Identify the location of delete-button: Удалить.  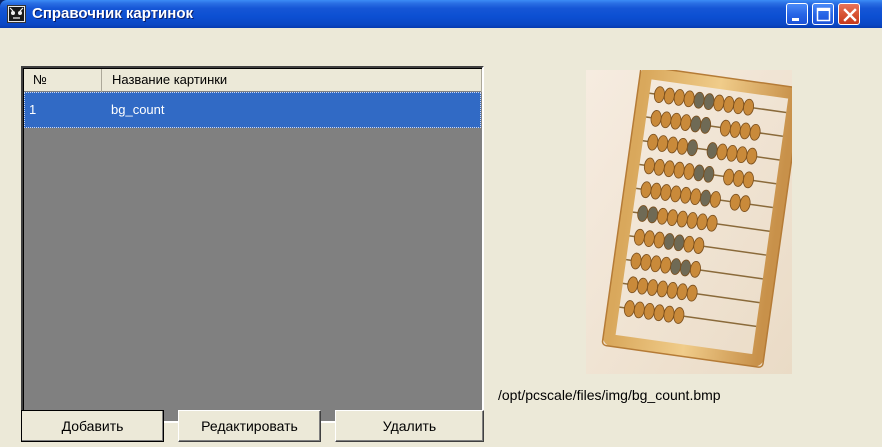
(409, 426).